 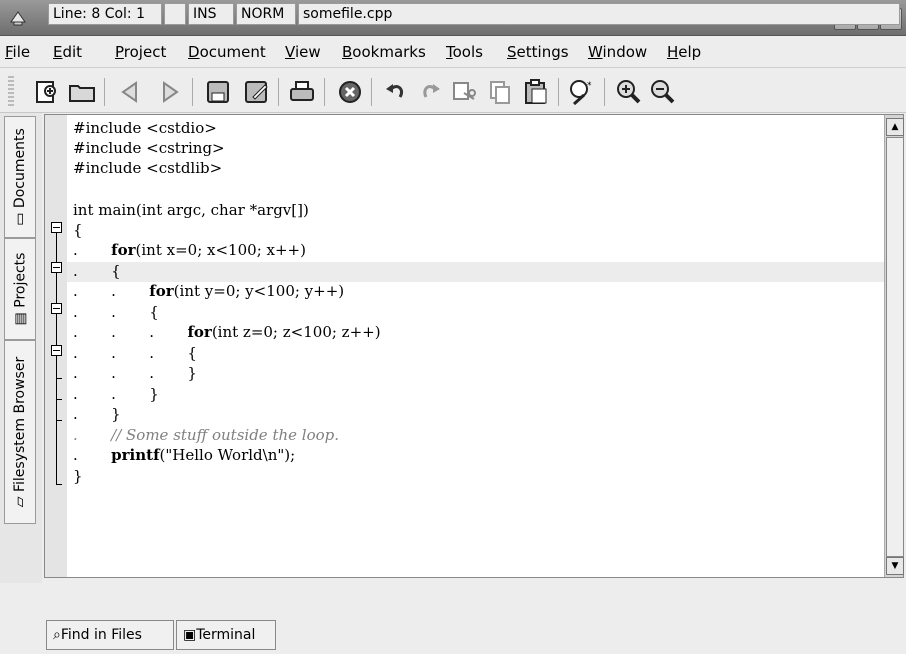 What do you see at coordinates (895, 127) in the screenshot?
I see `scroll-up-button: ▲` at bounding box center [895, 127].